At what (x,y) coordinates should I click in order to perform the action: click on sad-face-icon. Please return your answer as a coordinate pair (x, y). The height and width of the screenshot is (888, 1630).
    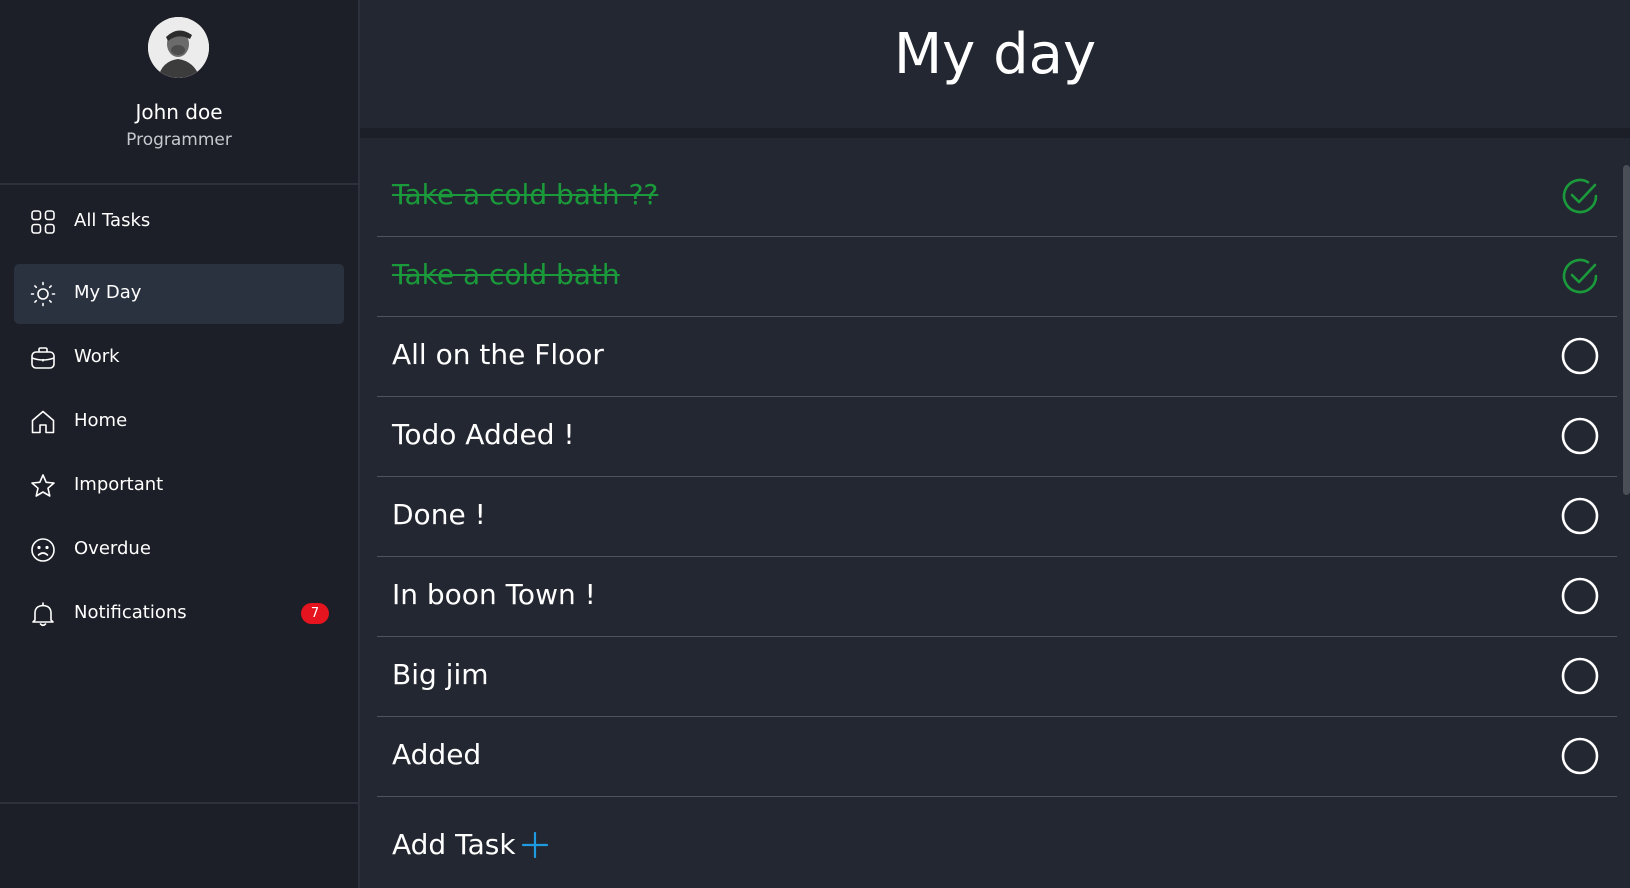
    Looking at the image, I should click on (43, 550).